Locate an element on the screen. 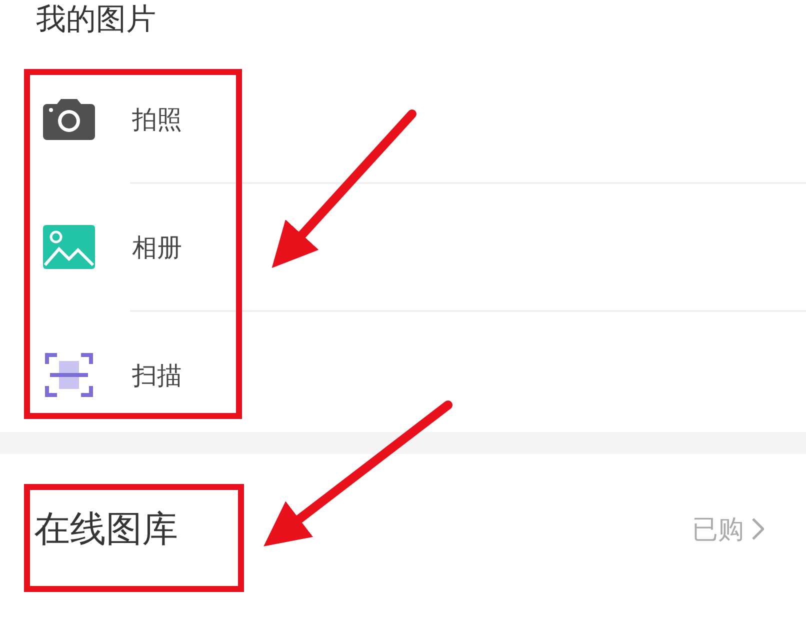 The height and width of the screenshot is (631, 806). menu-item: 相册 is located at coordinates (157, 247).